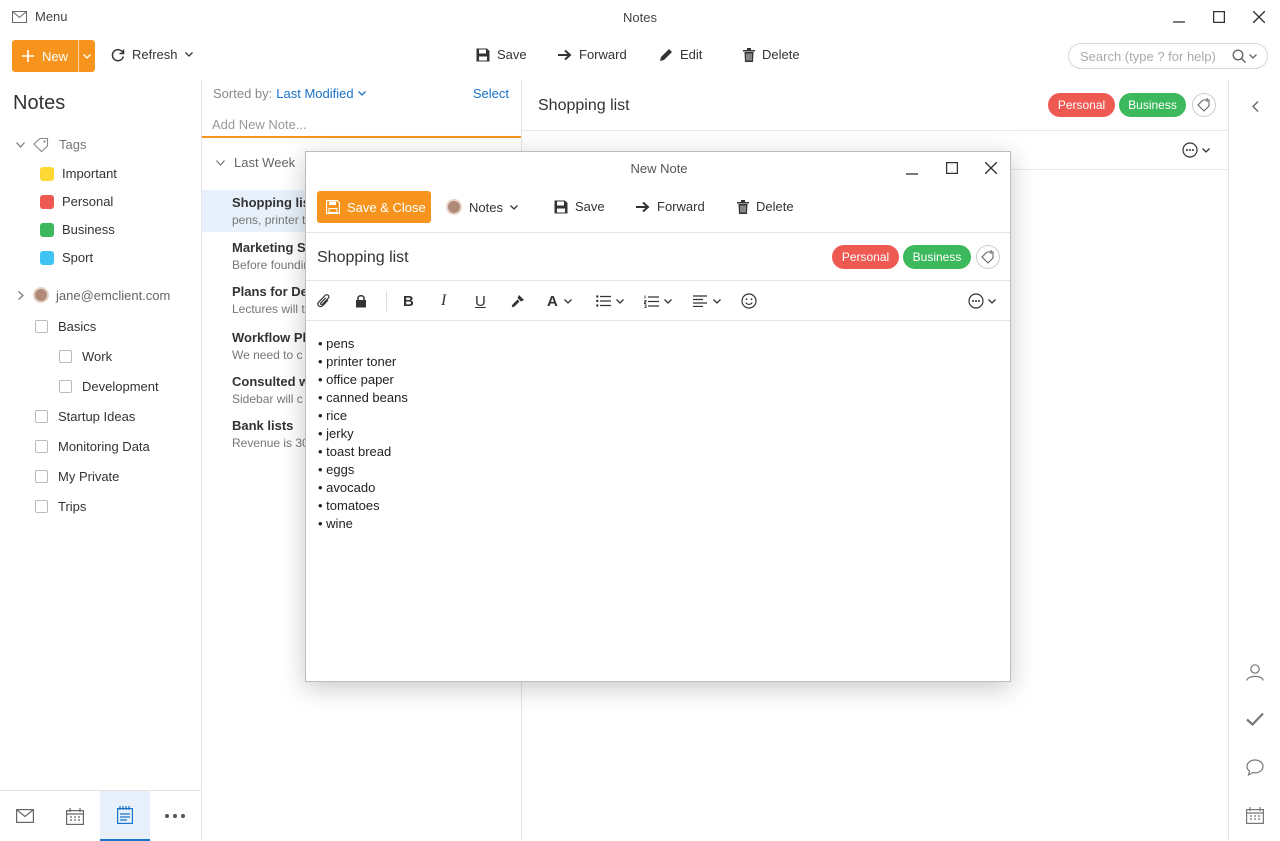 Image resolution: width=1280 pixels, height=841 pixels. Describe the element at coordinates (289, 93) in the screenshot. I see `sort-control: Sorted by: Last Modified` at that location.